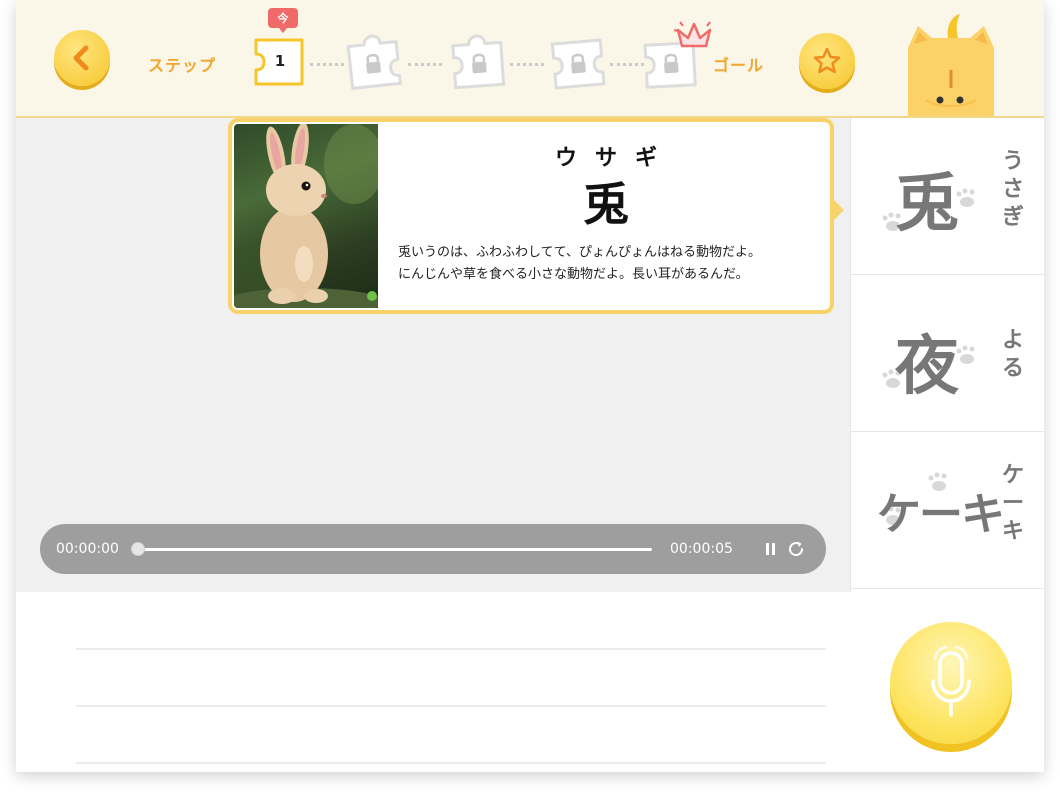  What do you see at coordinates (739, 65) in the screenshot?
I see `goal-label: ゴール` at bounding box center [739, 65].